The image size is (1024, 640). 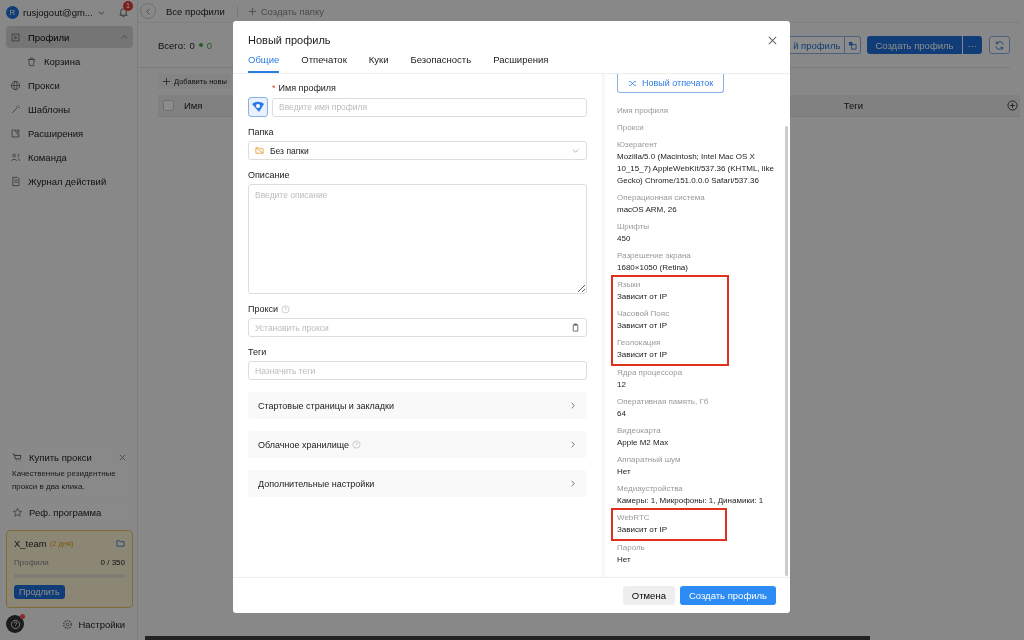 I want to click on sidebar-item: Корзина, so click(x=69, y=61).